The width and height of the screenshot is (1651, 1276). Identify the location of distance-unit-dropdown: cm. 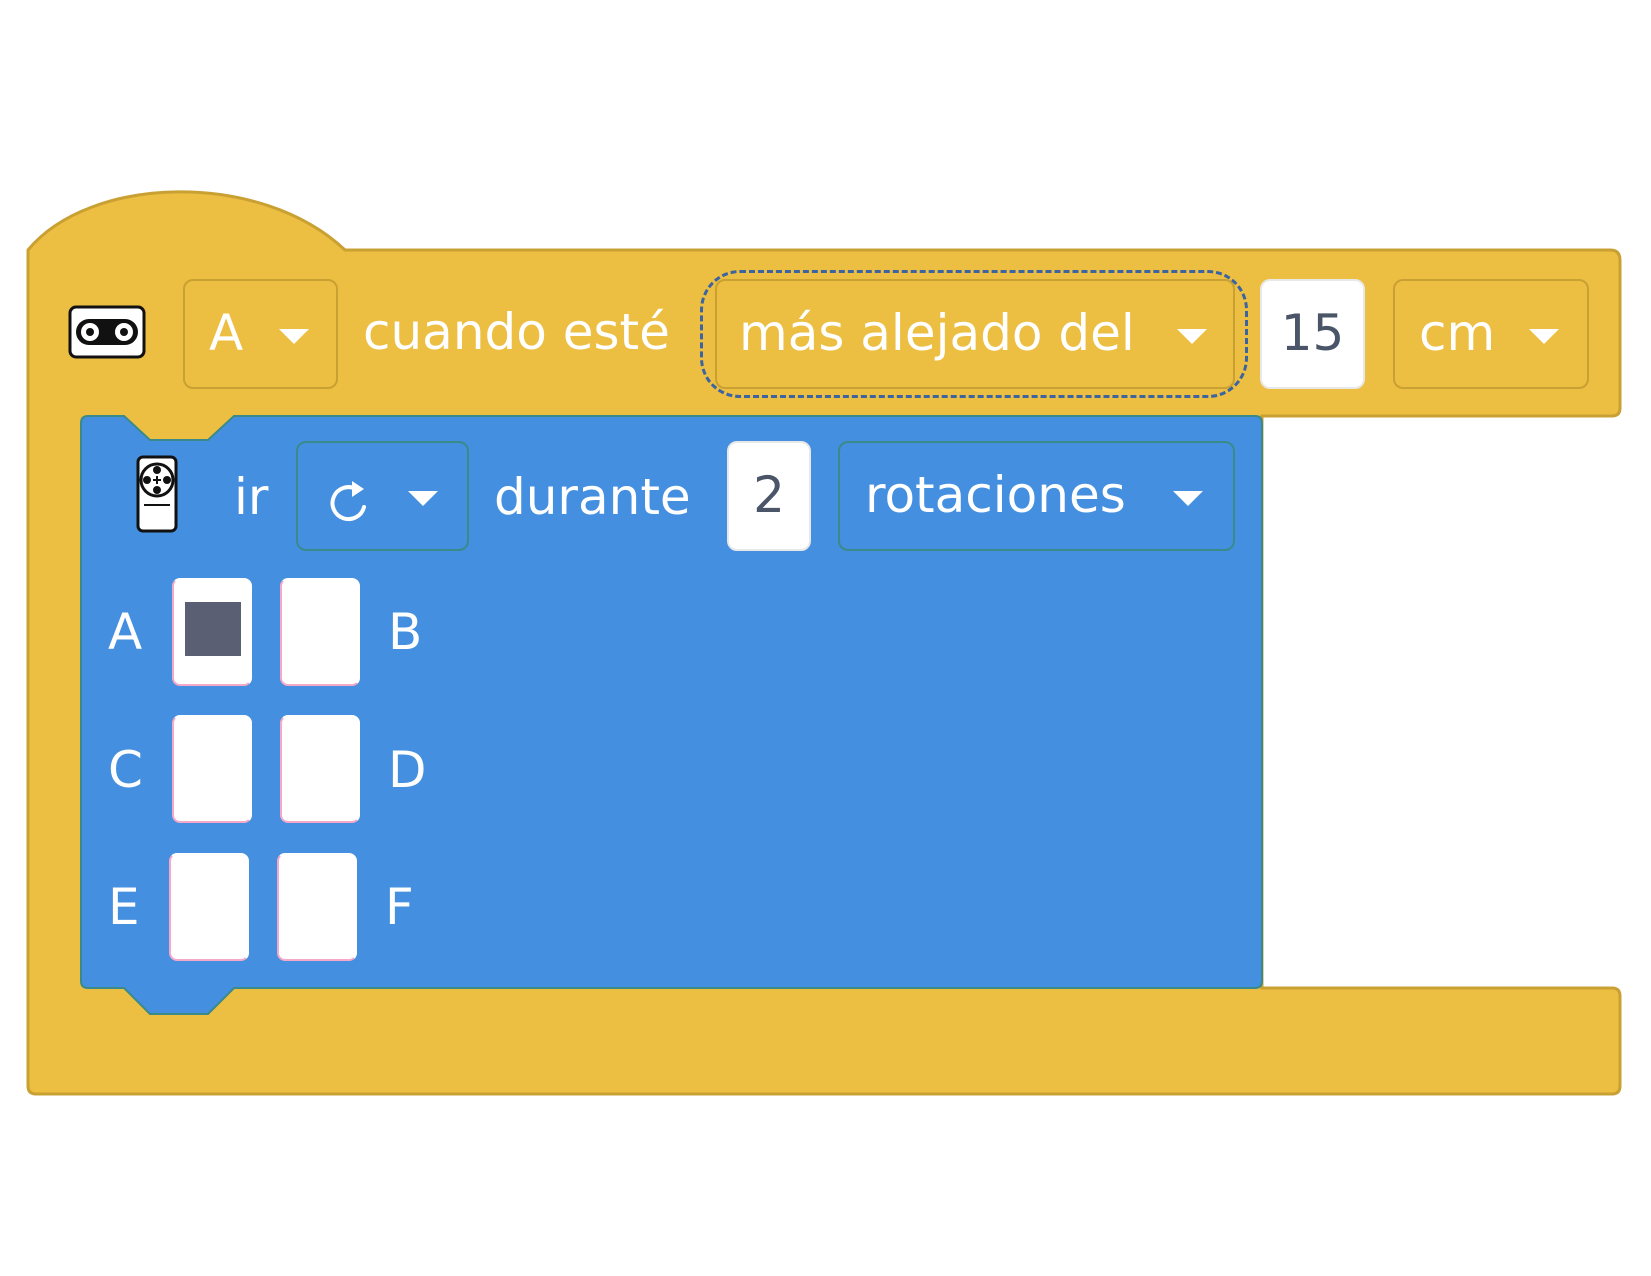
(1491, 334).